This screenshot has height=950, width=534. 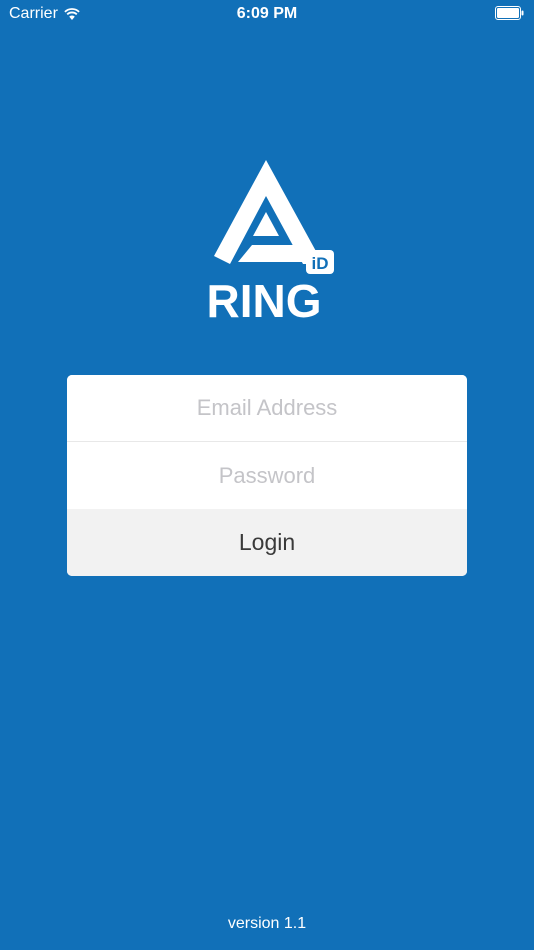 I want to click on ring-id-logo: iD RING, so click(x=270, y=241).